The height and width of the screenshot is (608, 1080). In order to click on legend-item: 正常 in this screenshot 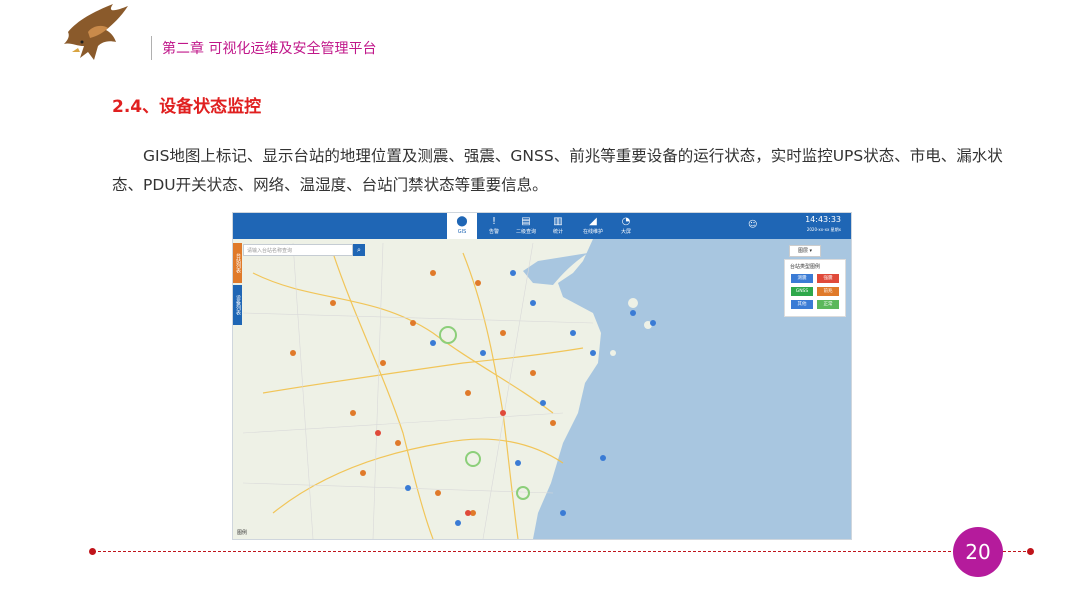, I will do `click(828, 304)`.